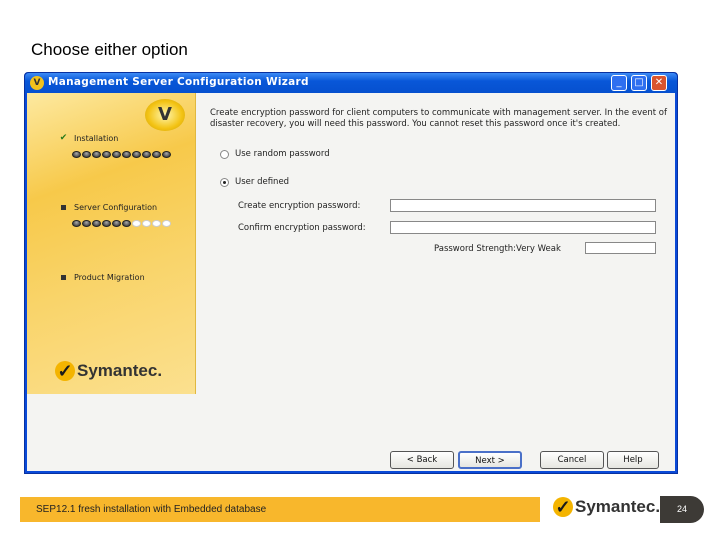 The image size is (720, 540). Describe the element at coordinates (109, 277) in the screenshot. I see `step-label: Product Migration` at that location.